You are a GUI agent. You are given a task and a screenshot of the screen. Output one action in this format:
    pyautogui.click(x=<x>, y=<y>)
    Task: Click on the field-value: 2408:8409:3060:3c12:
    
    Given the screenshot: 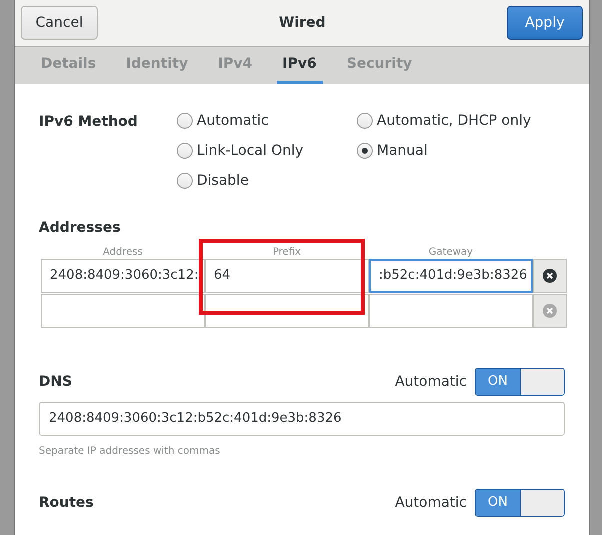 What is the action you would take?
    pyautogui.click(x=124, y=276)
    